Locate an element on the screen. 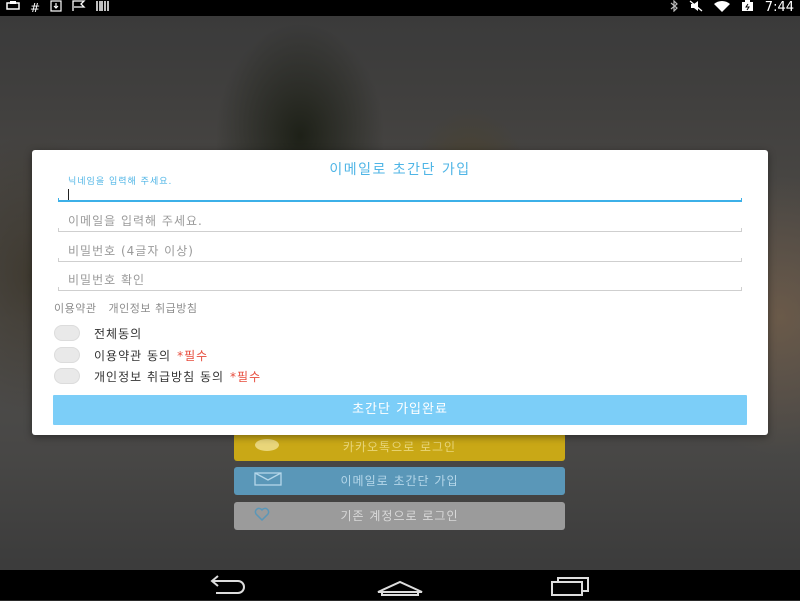  battery-icon is located at coordinates (748, 8).